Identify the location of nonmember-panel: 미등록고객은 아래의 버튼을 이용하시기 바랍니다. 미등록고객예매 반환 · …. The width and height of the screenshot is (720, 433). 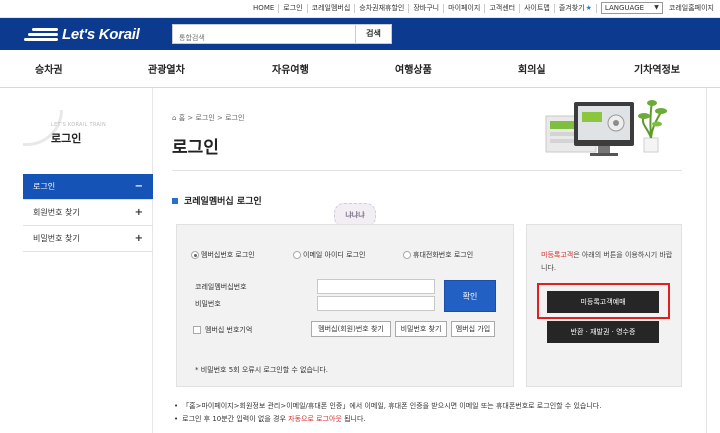
(604, 305).